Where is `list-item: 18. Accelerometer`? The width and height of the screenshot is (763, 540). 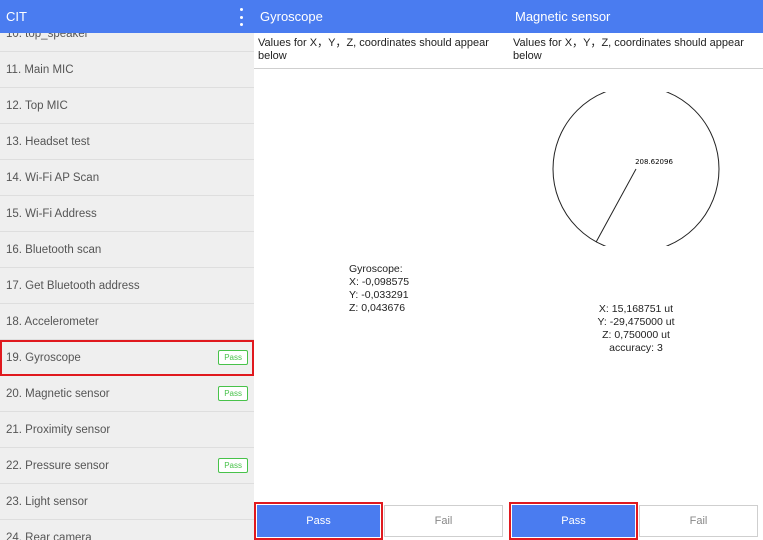 list-item: 18. Accelerometer is located at coordinates (127, 322).